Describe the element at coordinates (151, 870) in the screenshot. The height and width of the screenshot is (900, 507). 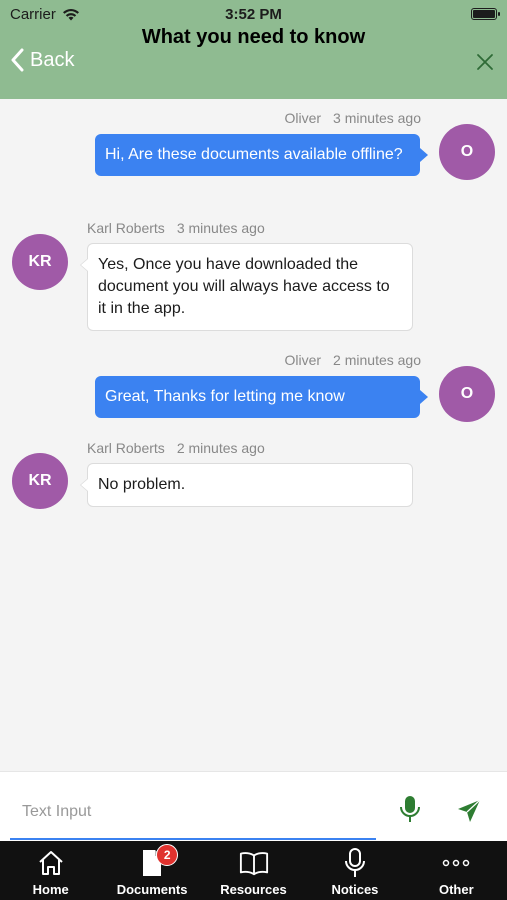
I see `tab-documents: 2 Documents` at that location.